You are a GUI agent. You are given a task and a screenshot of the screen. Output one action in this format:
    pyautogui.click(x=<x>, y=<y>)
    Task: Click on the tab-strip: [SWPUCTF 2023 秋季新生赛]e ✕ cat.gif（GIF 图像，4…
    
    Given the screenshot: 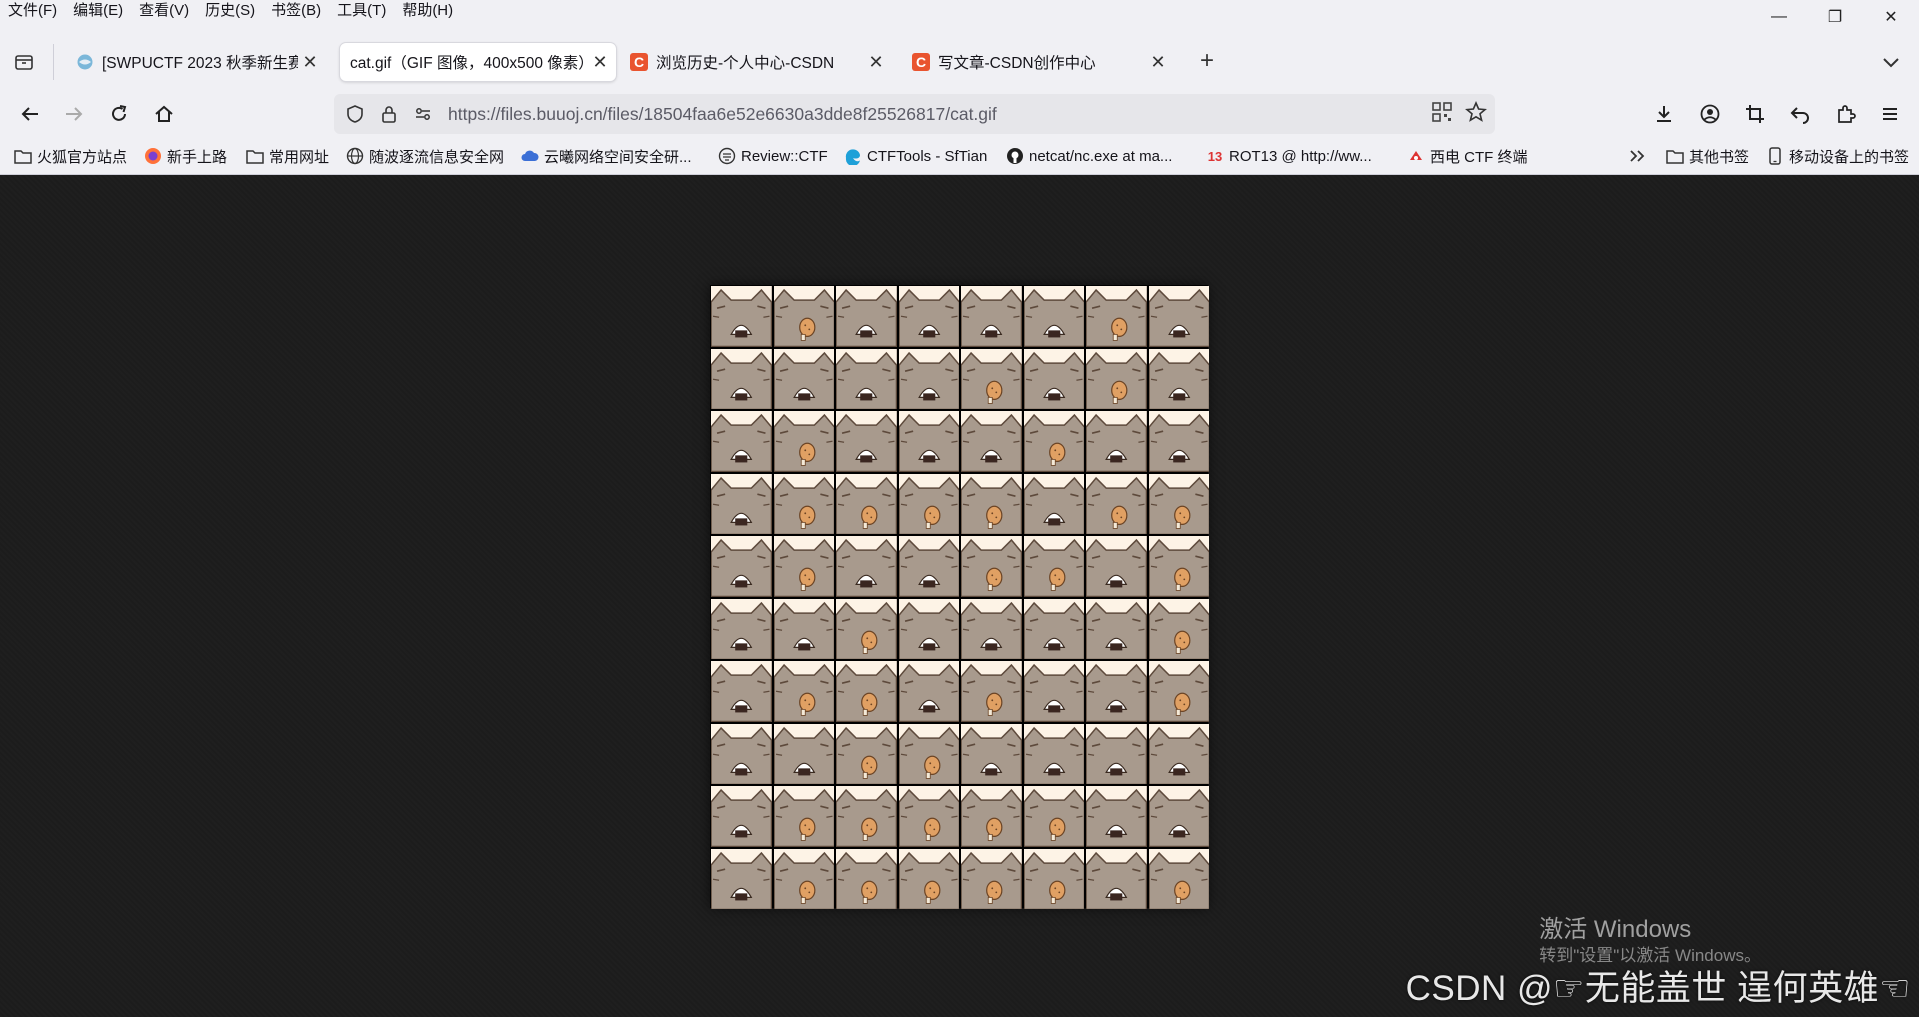 What is the action you would take?
    pyautogui.click(x=959, y=62)
    